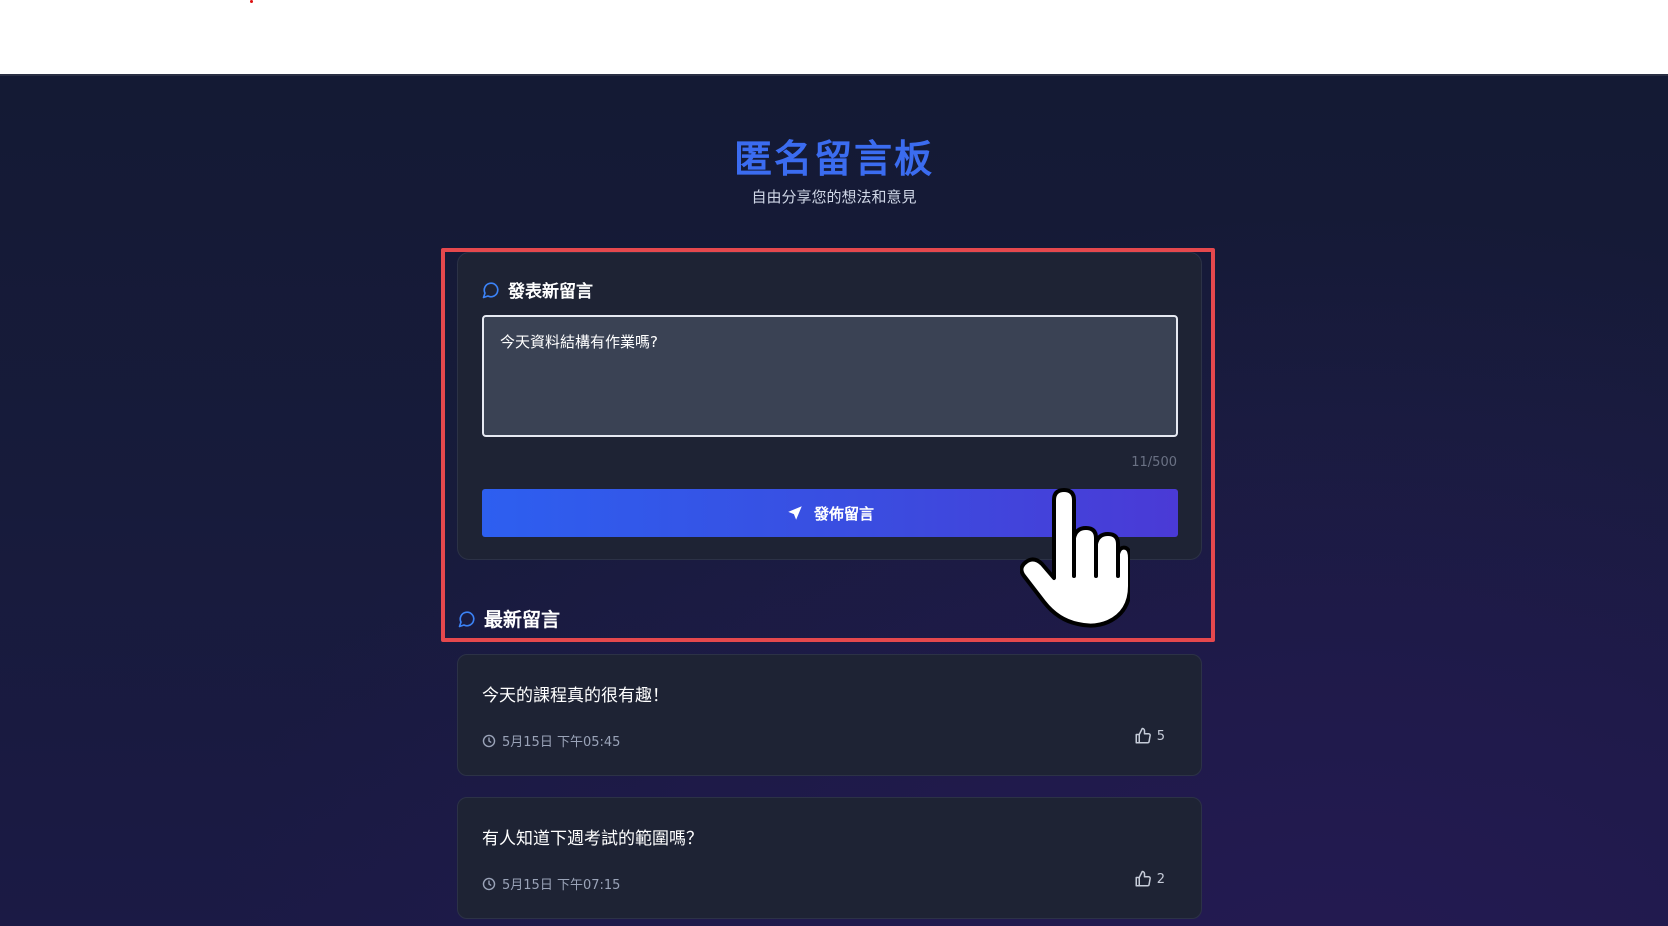 This screenshot has height=926, width=1668. What do you see at coordinates (834, 197) in the screenshot?
I see `page-subtitle: 自由分享您的想法和意見` at bounding box center [834, 197].